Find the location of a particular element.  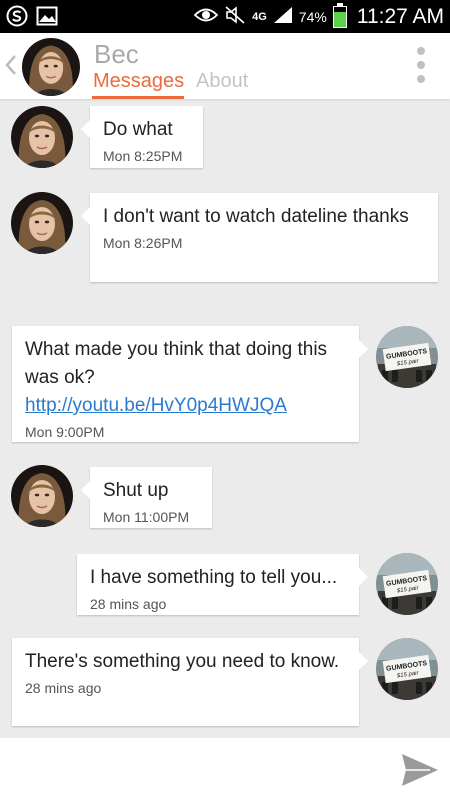

send-icon is located at coordinates (420, 770).